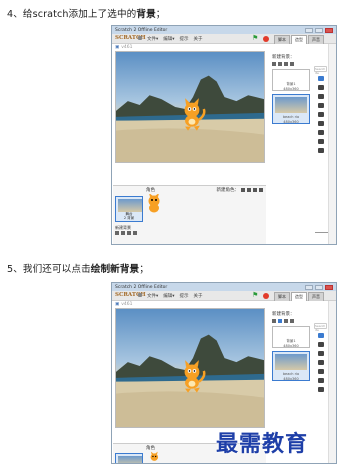 The width and height of the screenshot is (337, 464). Describe the element at coordinates (79, 14) in the screenshot. I see `step-4-text-a: 给scratch添加上了选中的` at that location.